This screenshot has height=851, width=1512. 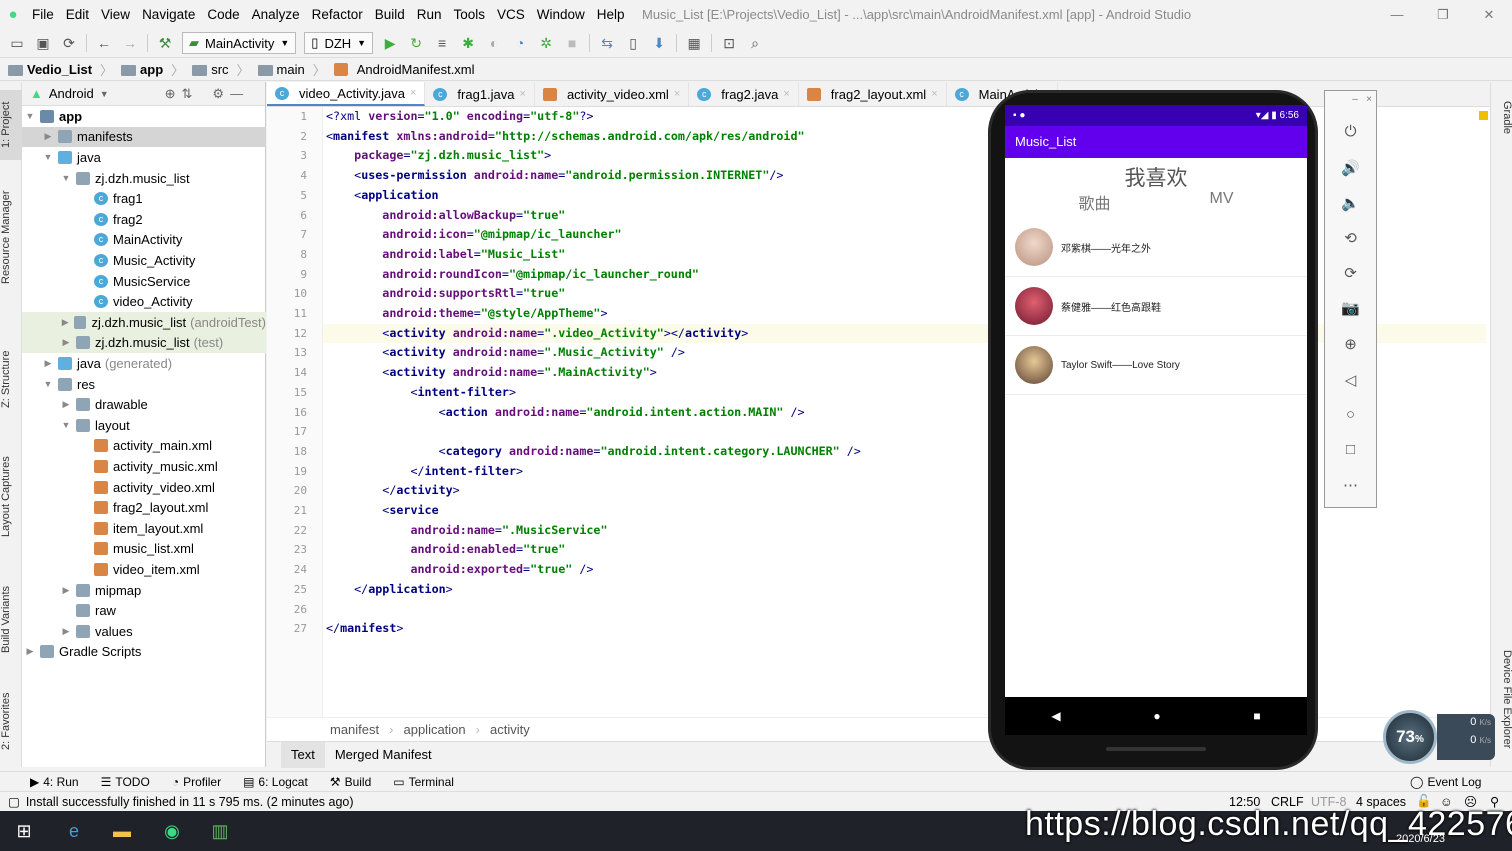 What do you see at coordinates (218, 94) in the screenshot?
I see `gear-icon: ⚙` at bounding box center [218, 94].